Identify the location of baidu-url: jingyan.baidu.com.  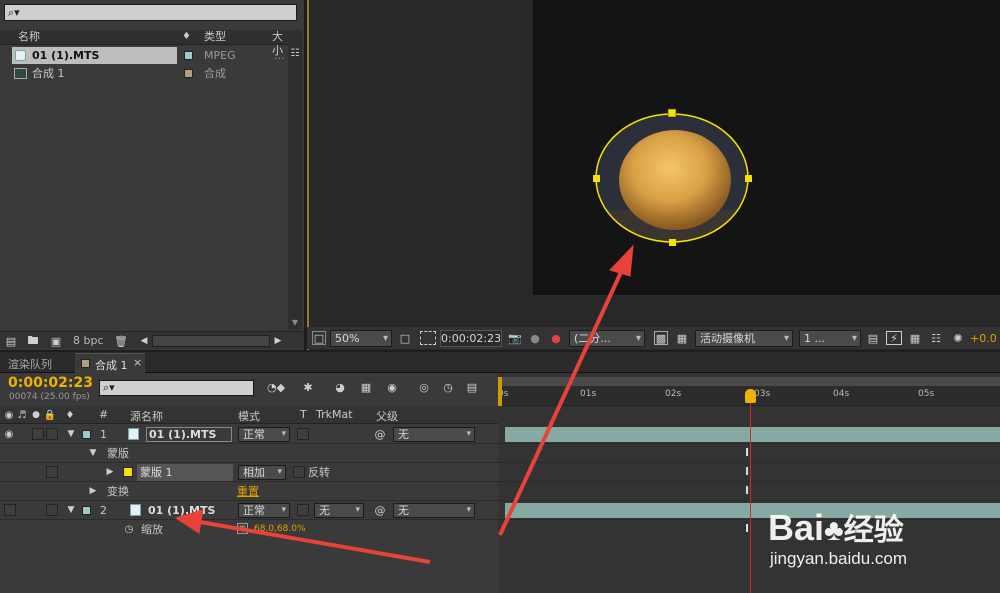
(839, 558).